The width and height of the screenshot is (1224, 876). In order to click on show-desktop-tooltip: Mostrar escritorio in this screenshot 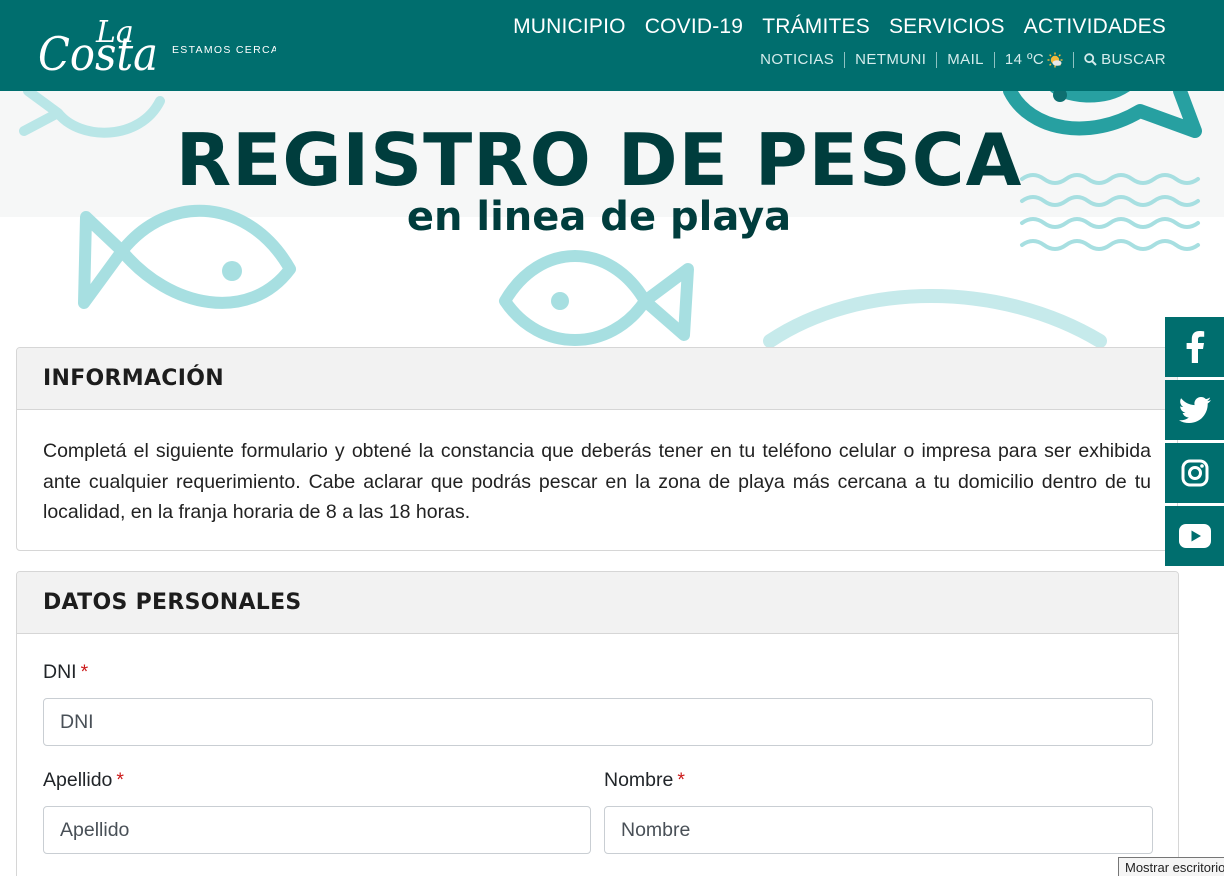, I will do `click(1171, 866)`.